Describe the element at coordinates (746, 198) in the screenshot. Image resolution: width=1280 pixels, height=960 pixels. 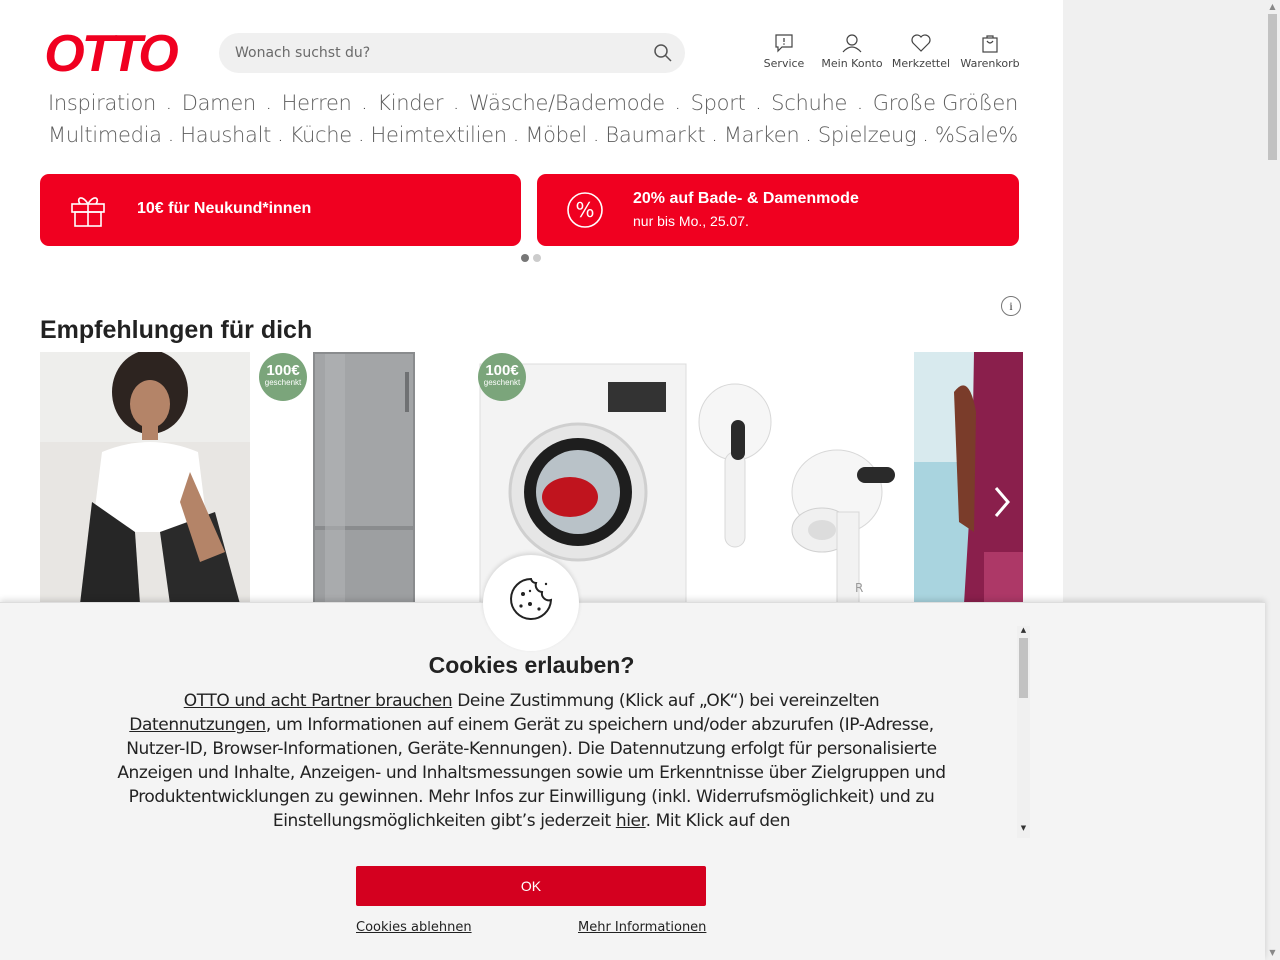
I see `promo-swimwear-title: 20% auf Bade- & Damenmode` at that location.